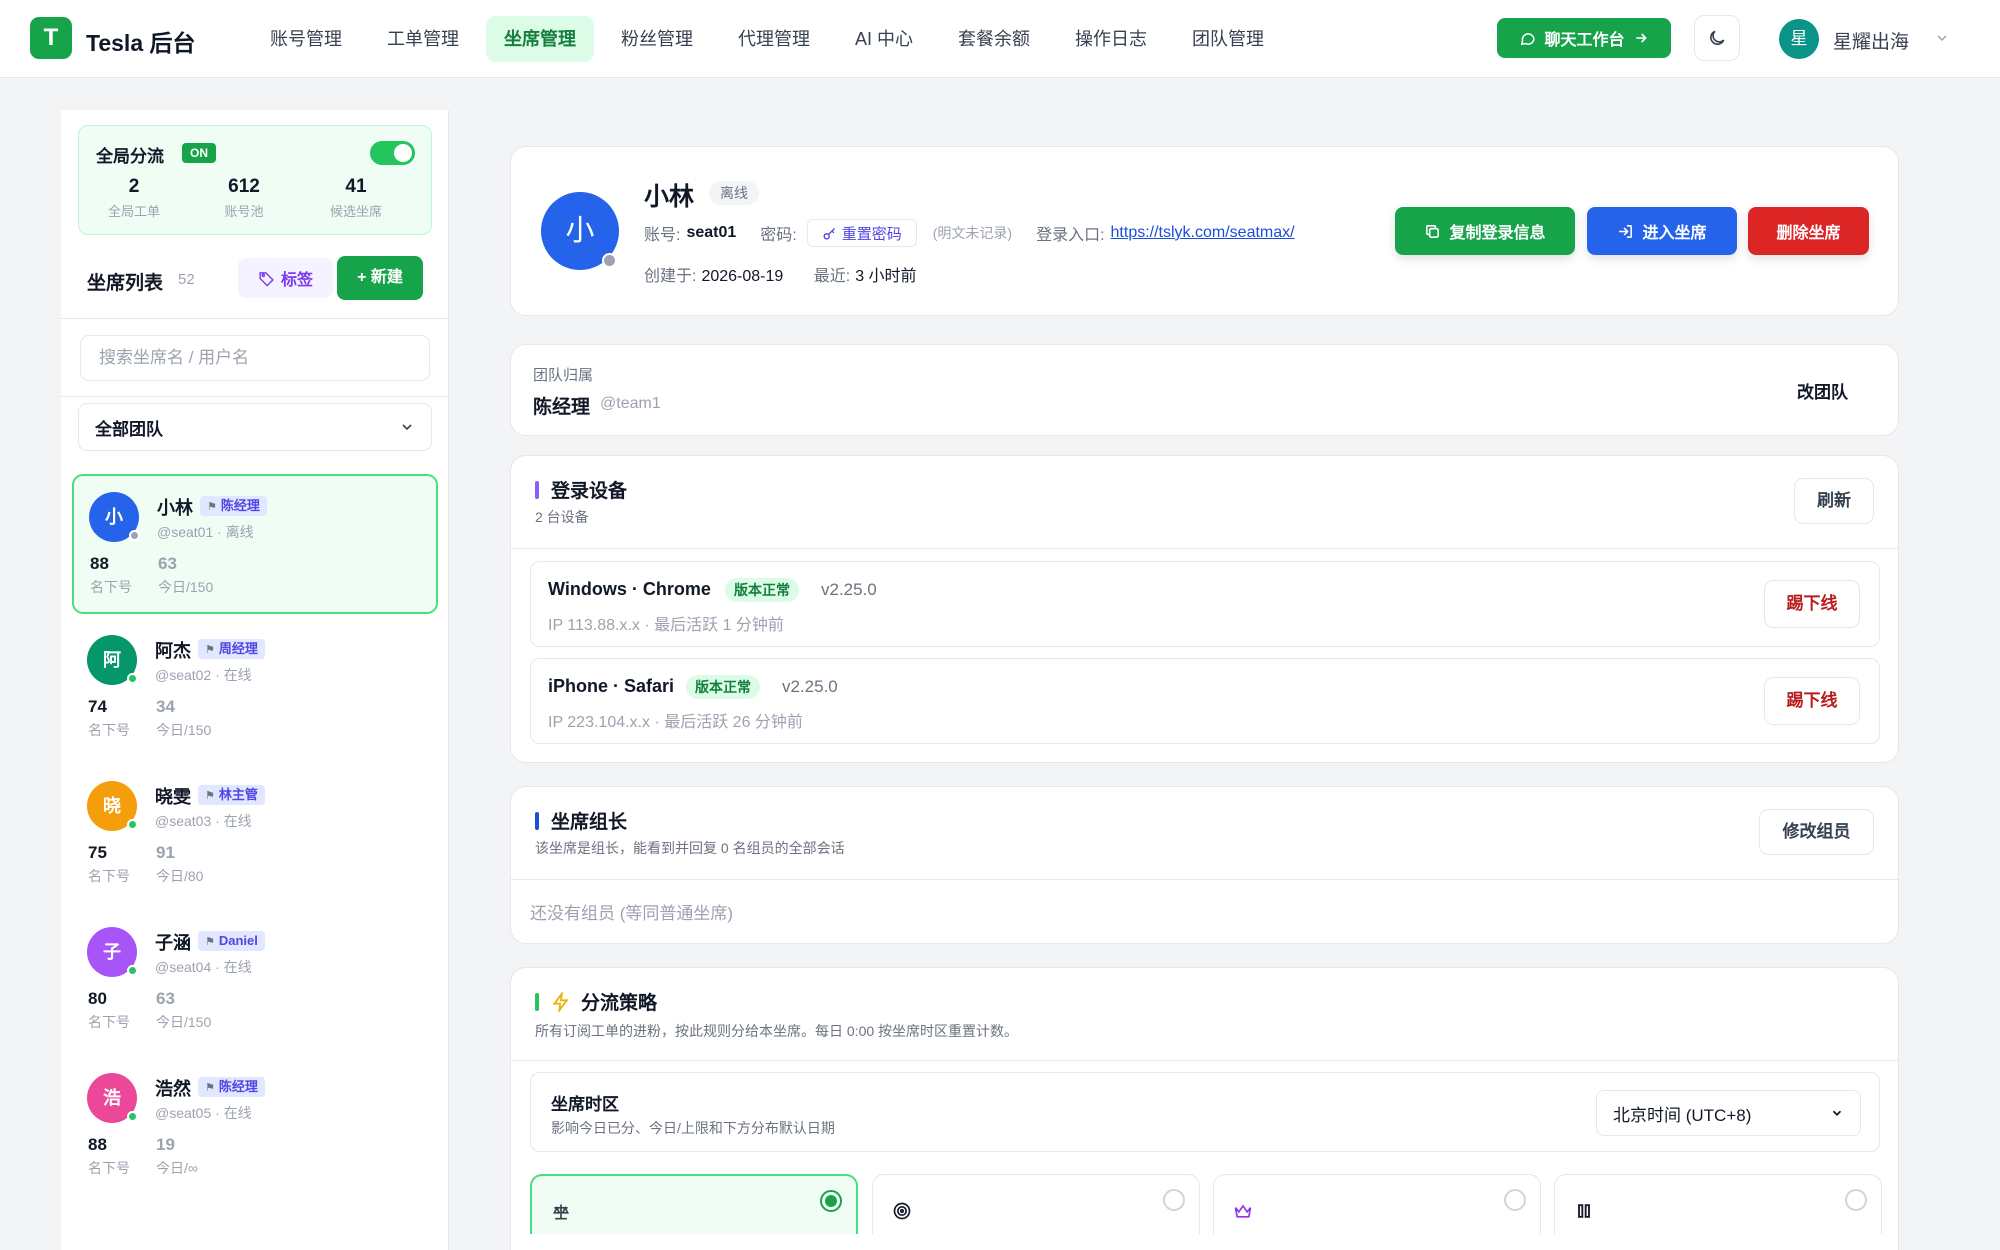 This screenshot has width=2000, height=1250. I want to click on owned-accounts-label: 名下号, so click(109, 1168).